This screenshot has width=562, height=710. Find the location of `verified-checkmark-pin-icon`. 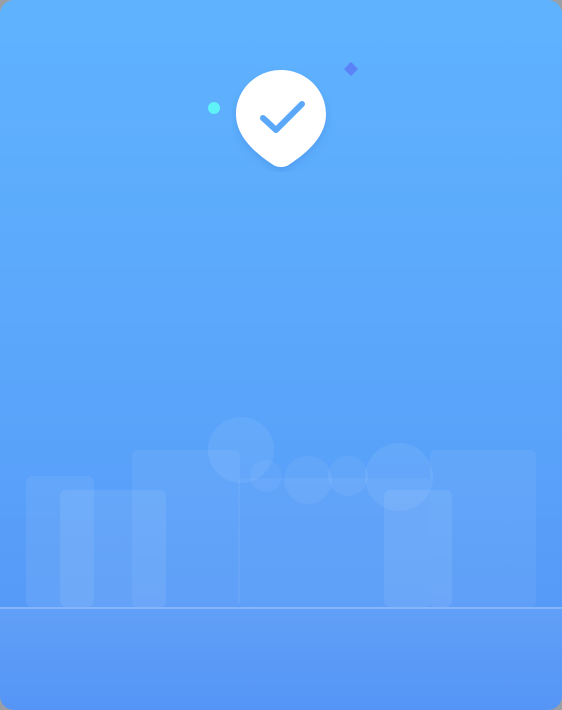

verified-checkmark-pin-icon is located at coordinates (281, 118).